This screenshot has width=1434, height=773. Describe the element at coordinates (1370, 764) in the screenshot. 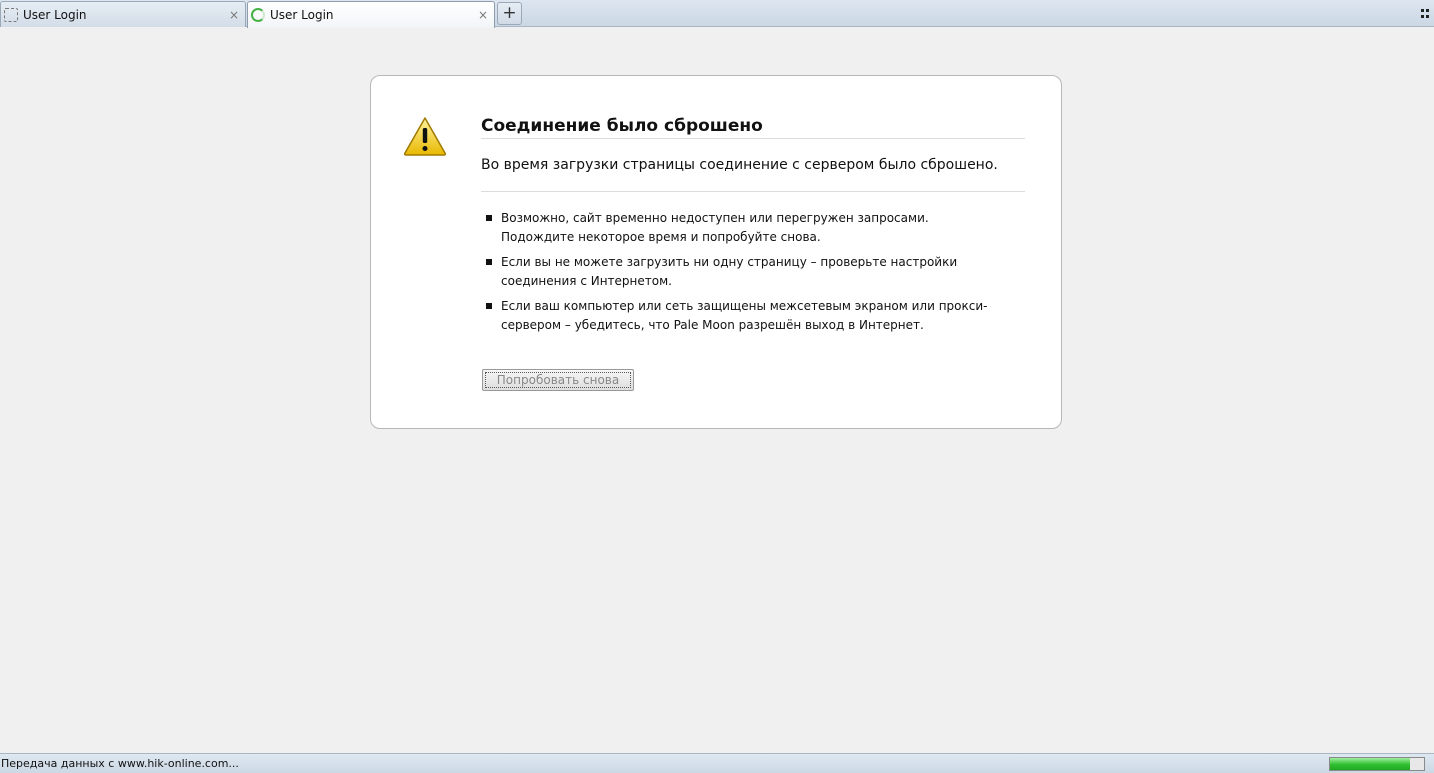

I see `progress-fill` at that location.